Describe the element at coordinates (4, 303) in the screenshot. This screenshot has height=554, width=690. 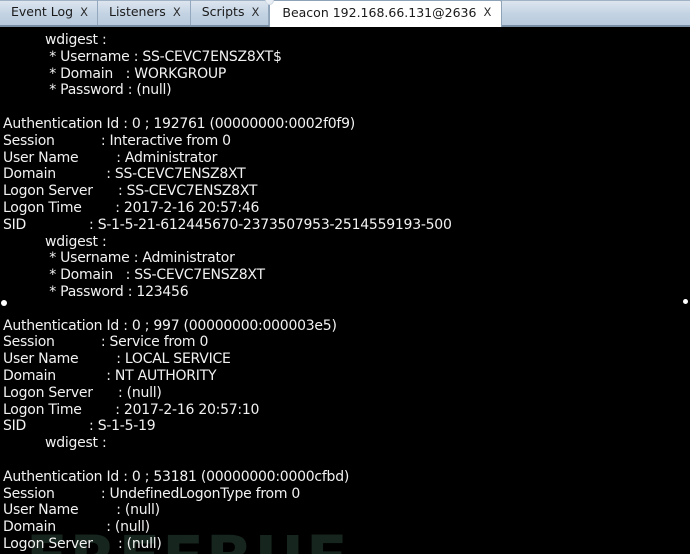
I see `scroll-artifact-dot-left` at that location.